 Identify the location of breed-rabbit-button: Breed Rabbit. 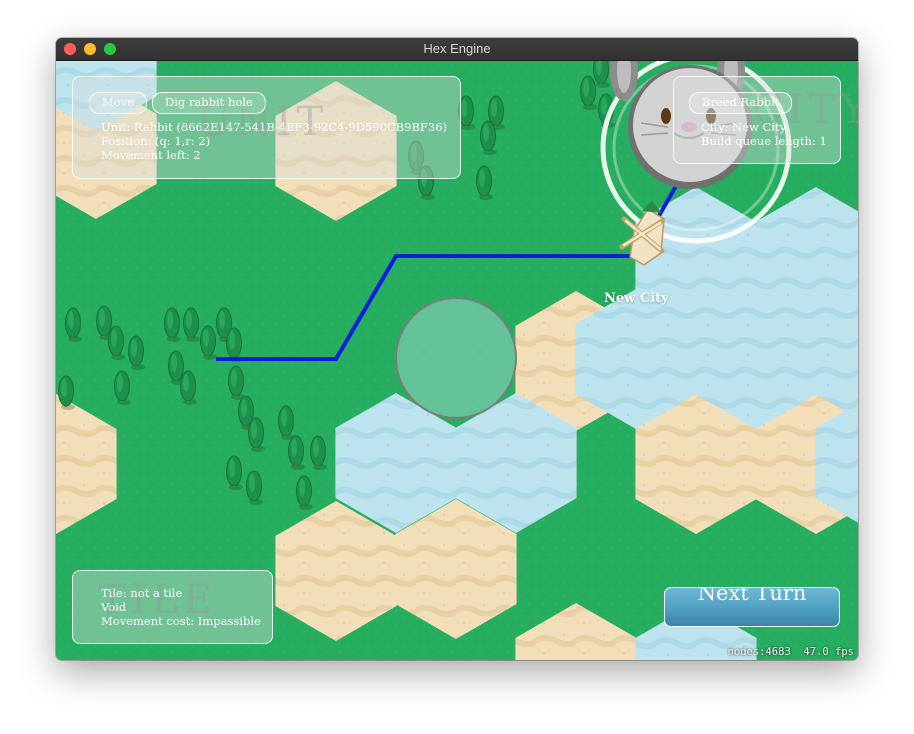
(741, 103).